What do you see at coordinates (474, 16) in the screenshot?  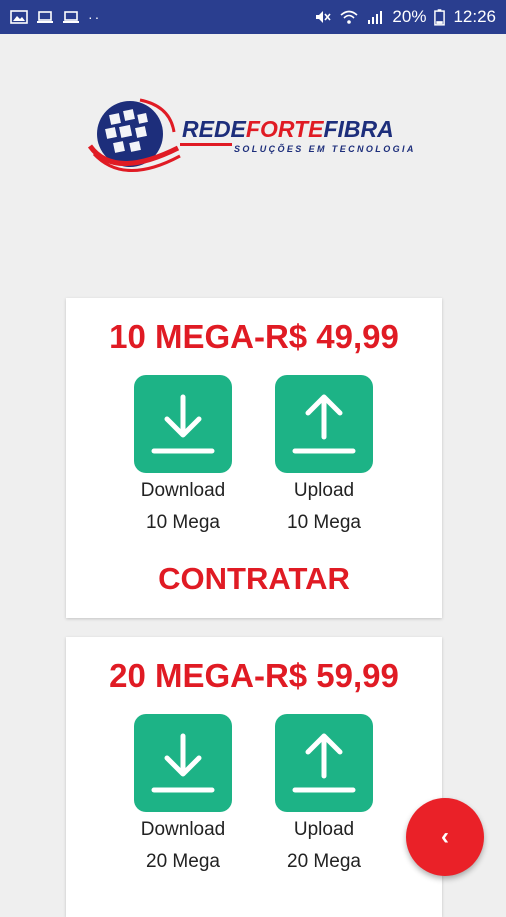 I see `clock: 12:26` at bounding box center [474, 16].